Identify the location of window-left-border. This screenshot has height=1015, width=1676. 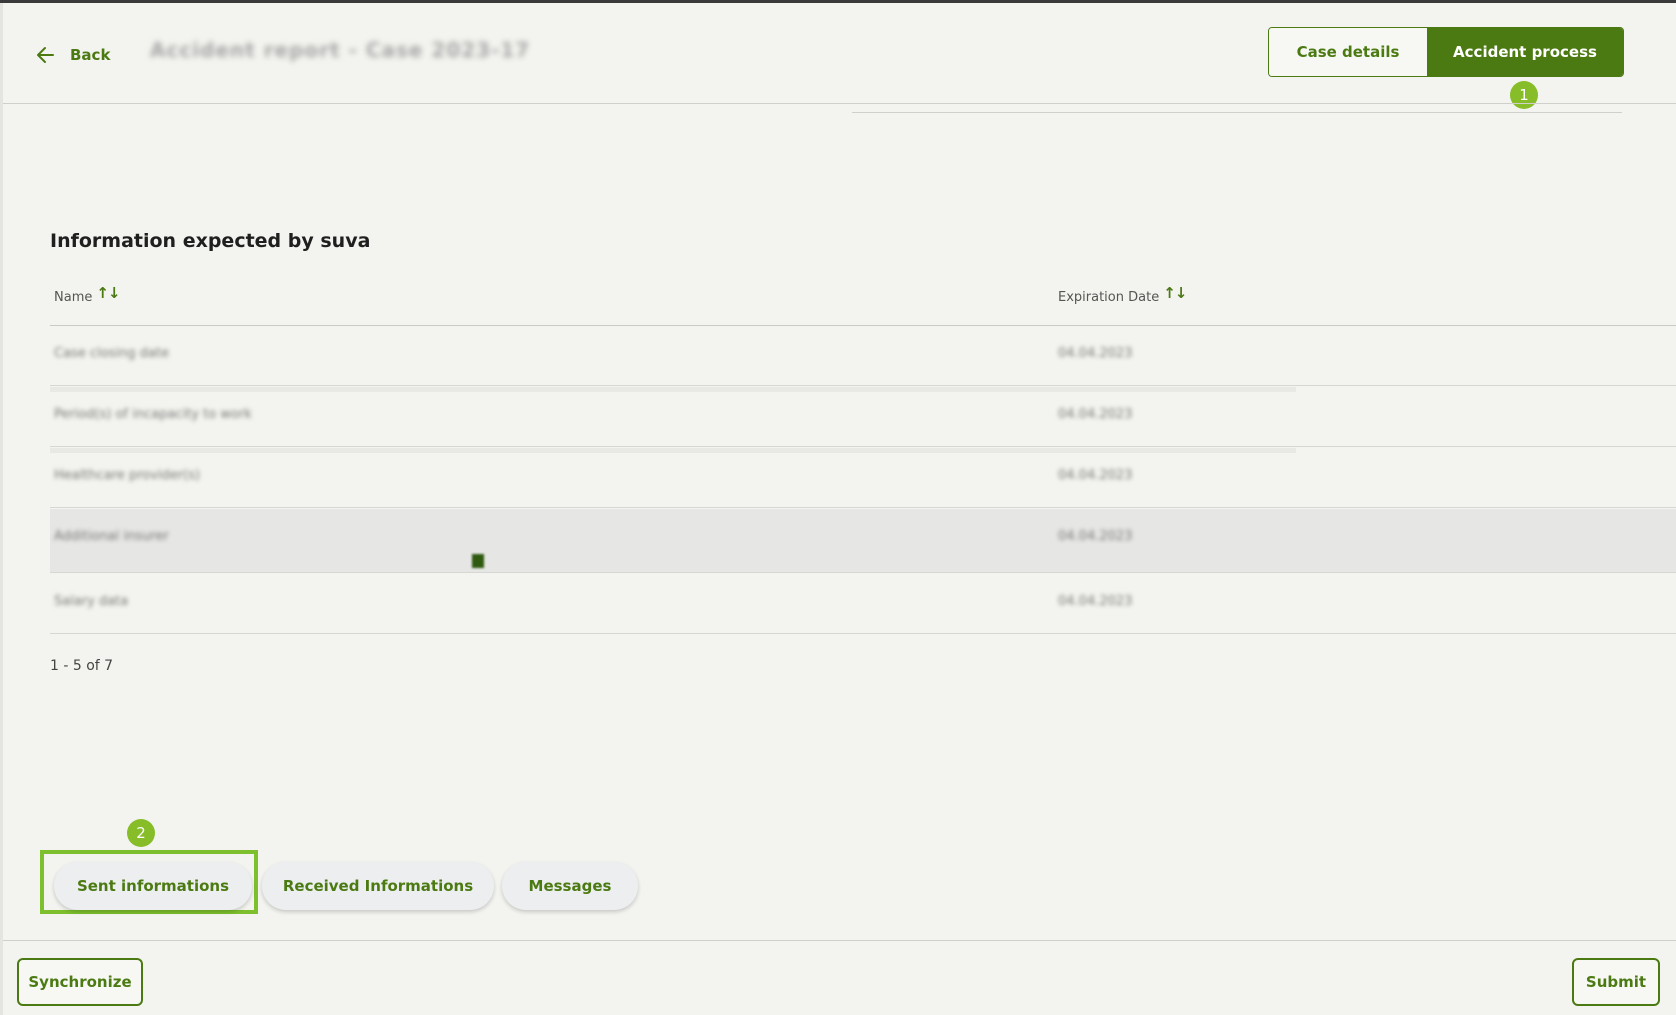
(1, 509).